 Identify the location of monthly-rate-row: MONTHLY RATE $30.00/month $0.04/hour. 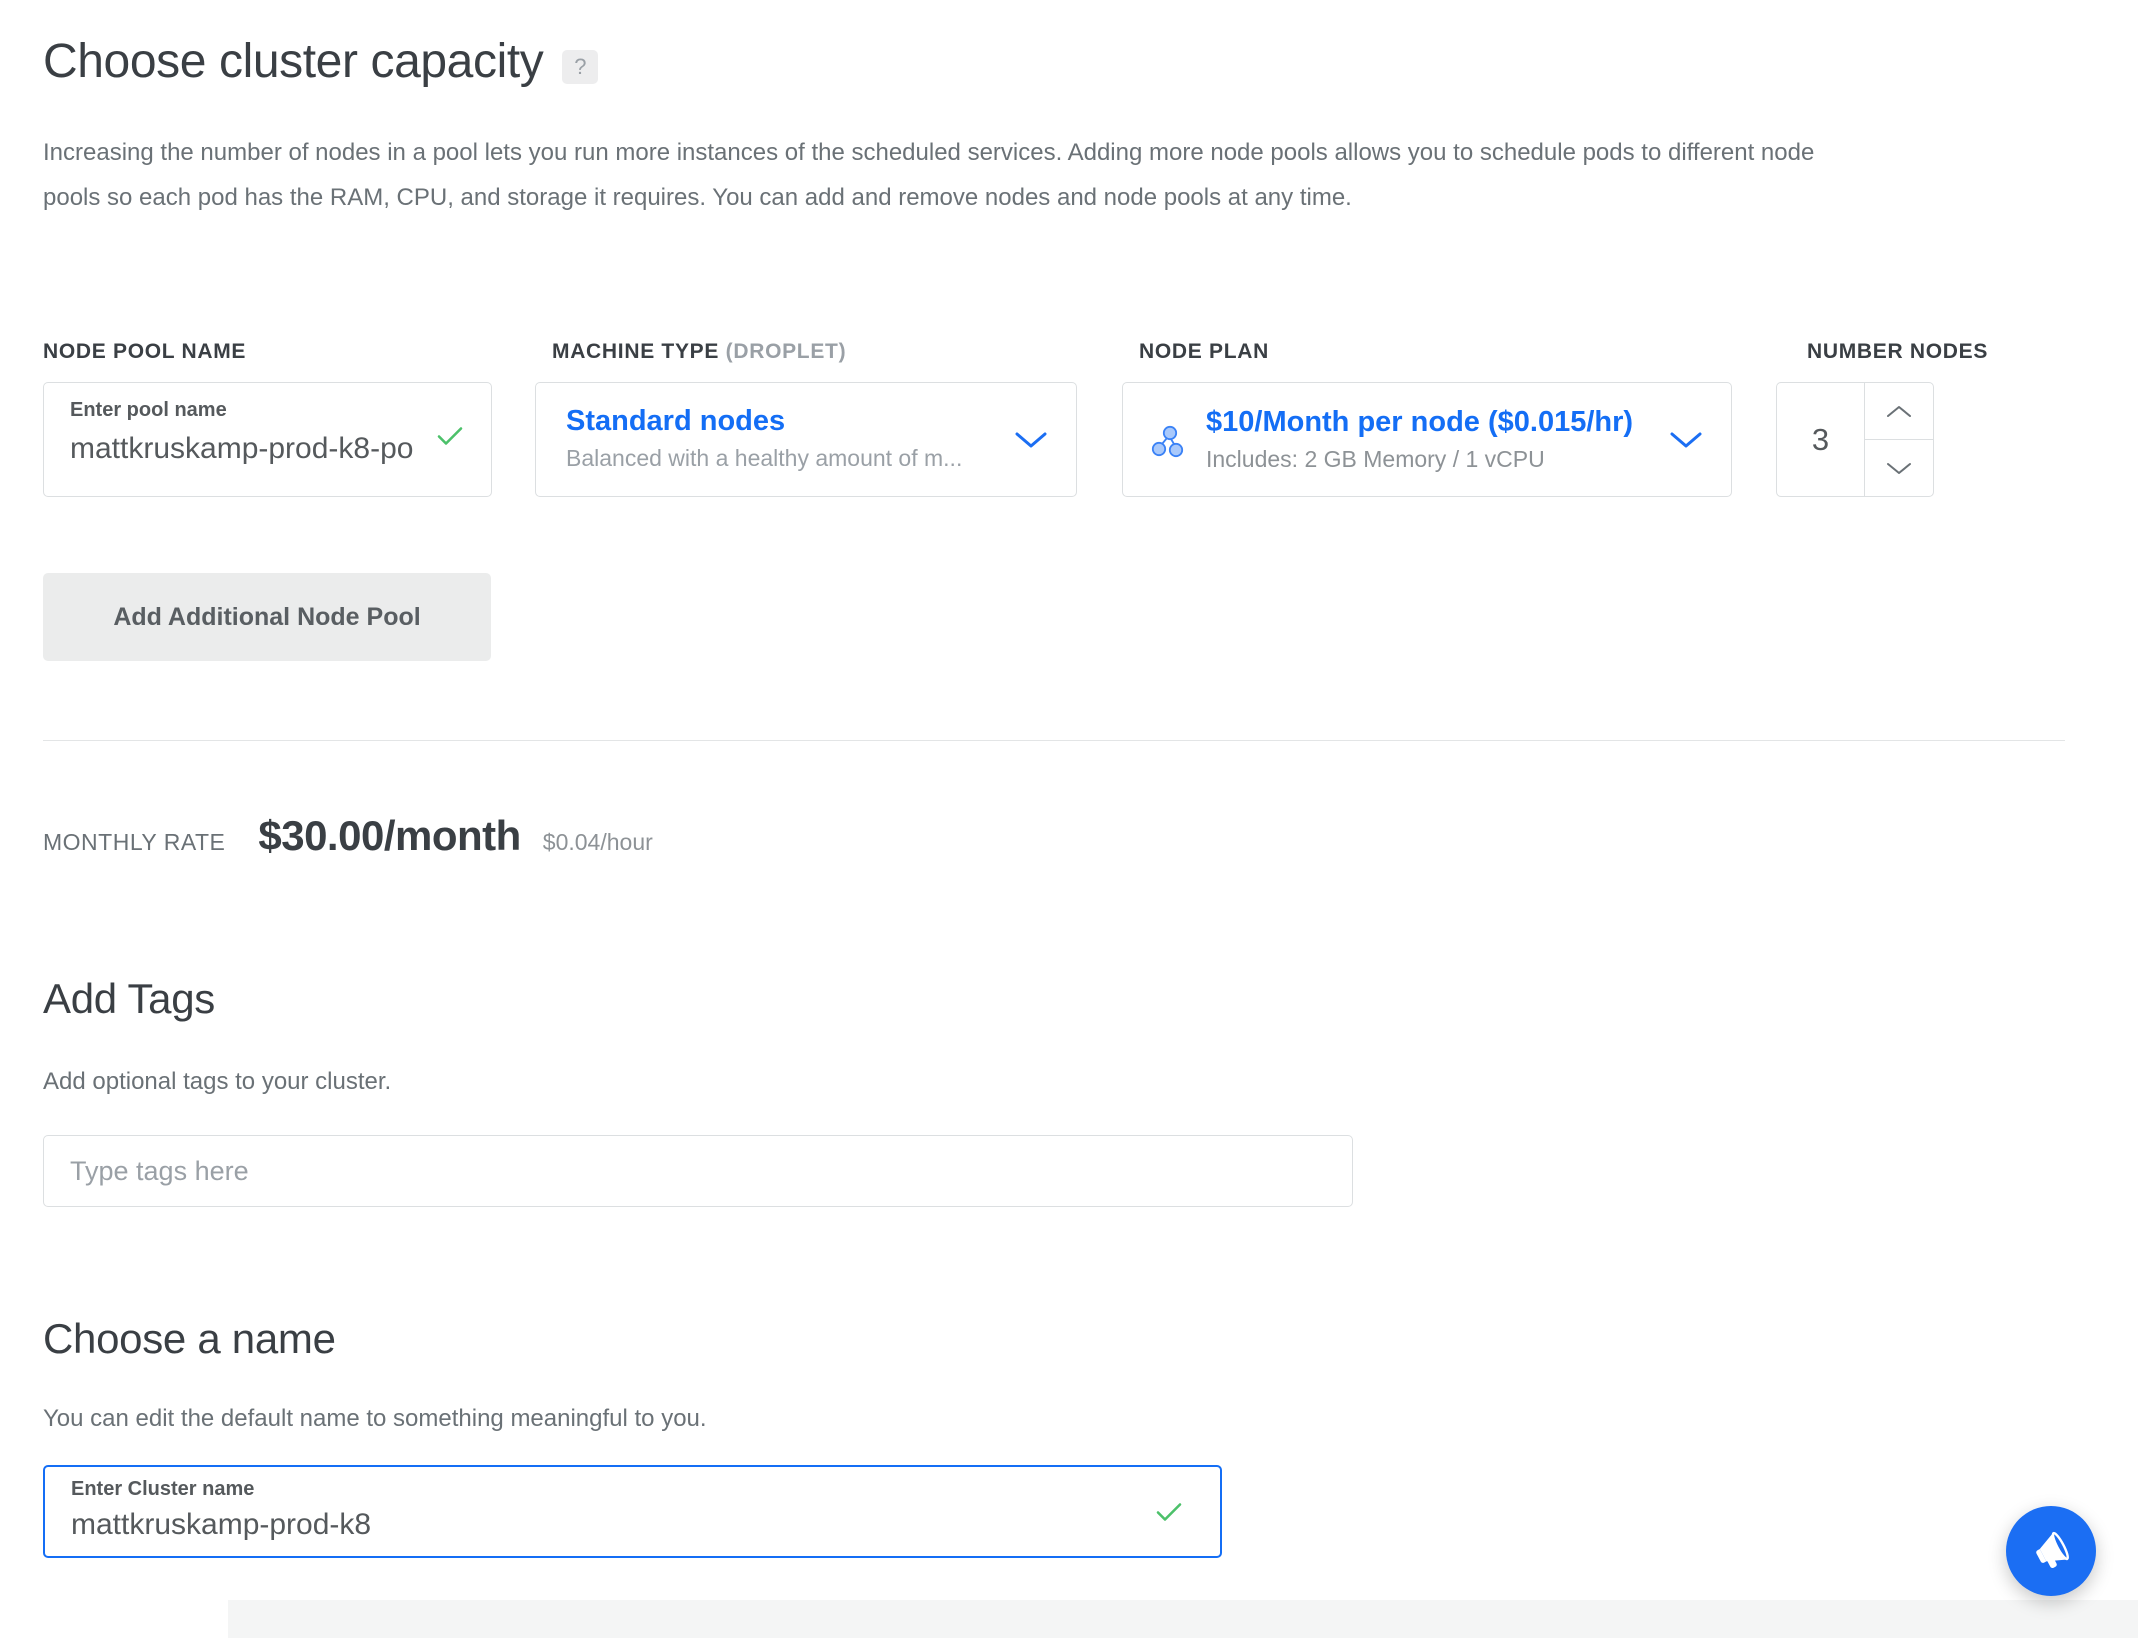
(348, 836).